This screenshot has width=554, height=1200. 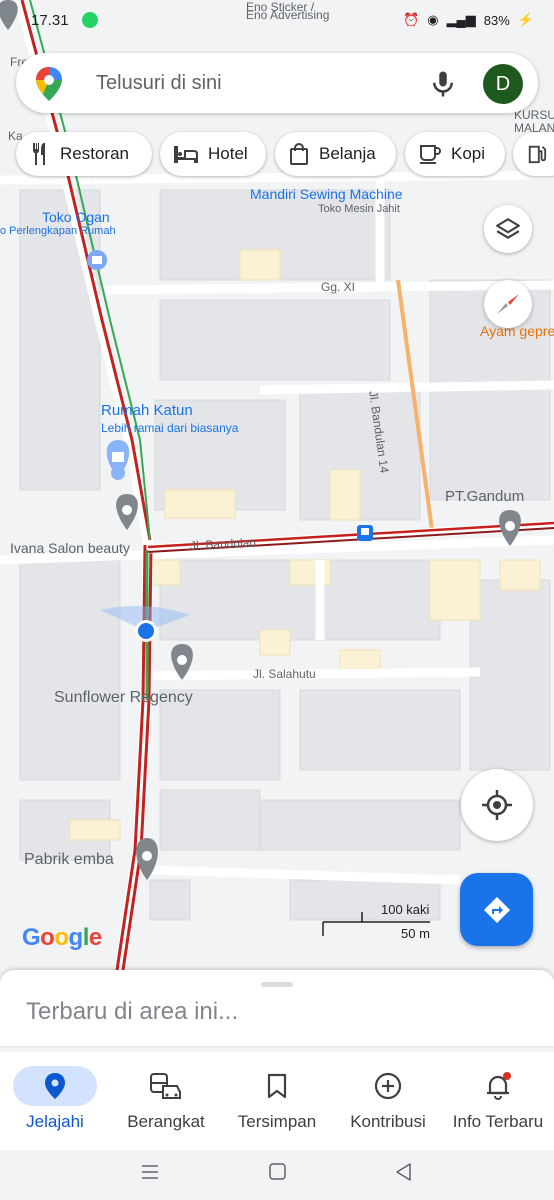 What do you see at coordinates (277, 20) in the screenshot?
I see `status-bar: 17.31 ⏰ ◉ ▂▄▆ 83% ⚡` at bounding box center [277, 20].